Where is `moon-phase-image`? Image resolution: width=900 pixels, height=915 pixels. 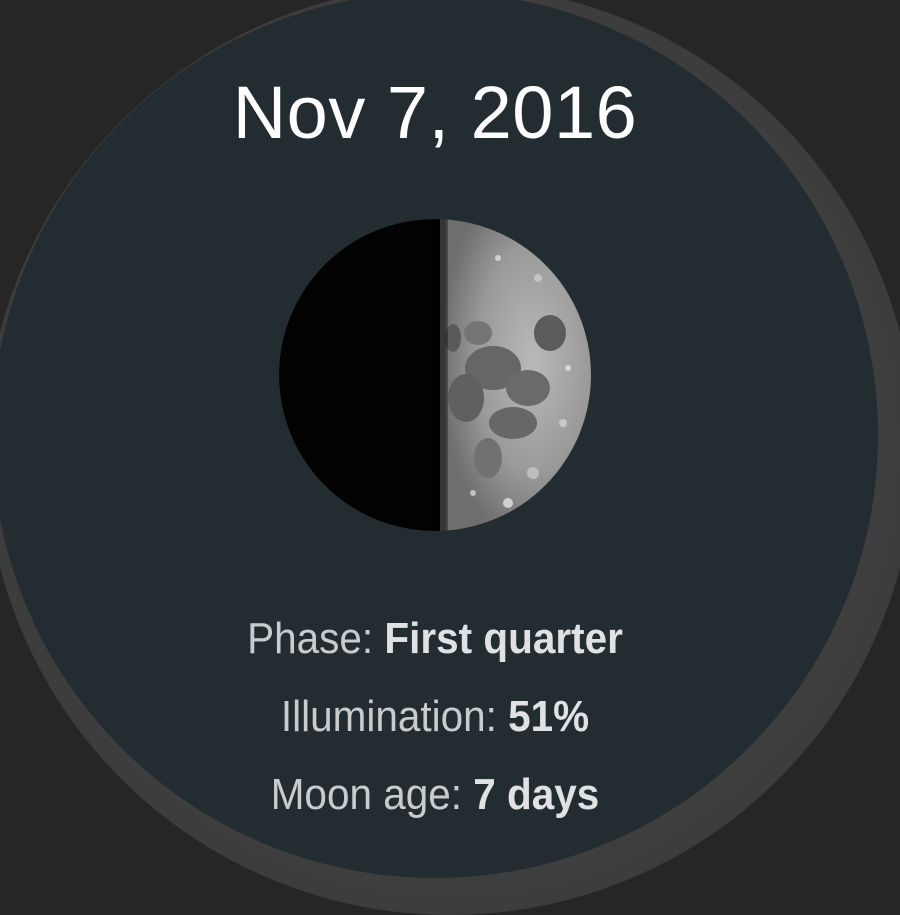
moon-phase-image is located at coordinates (435, 375).